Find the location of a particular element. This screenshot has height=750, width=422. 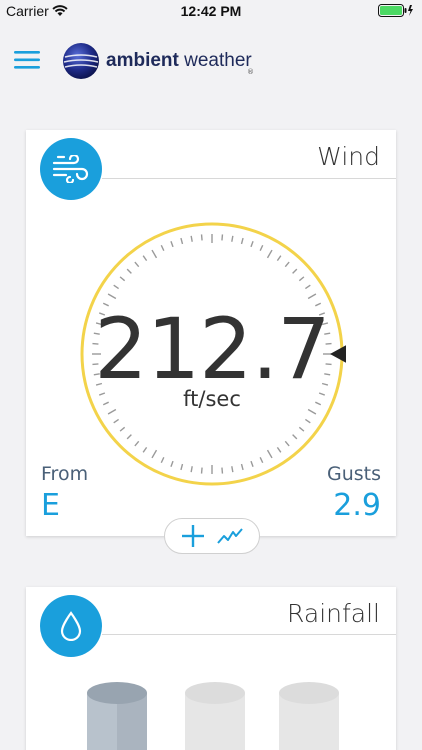

from-value: E is located at coordinates (50, 505).